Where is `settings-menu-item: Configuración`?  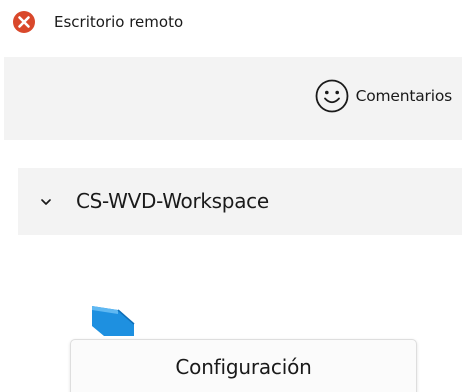 settings-menu-item: Configuración is located at coordinates (243, 365).